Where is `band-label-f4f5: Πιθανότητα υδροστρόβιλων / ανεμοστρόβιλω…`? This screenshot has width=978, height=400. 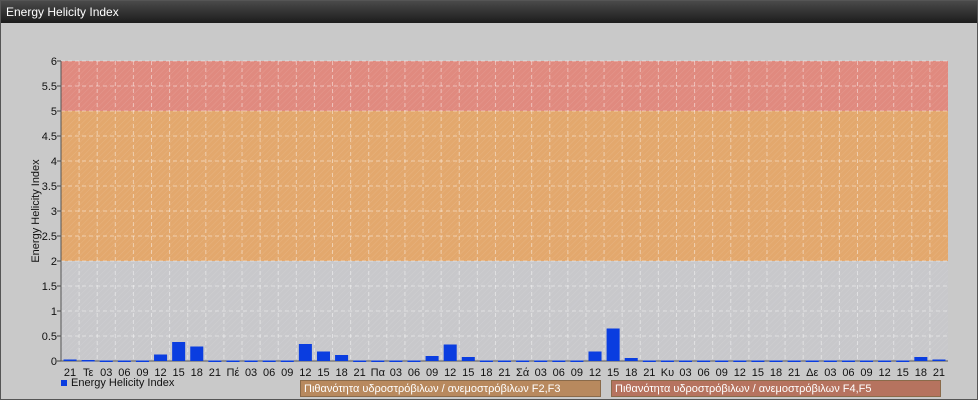
band-label-f4f5: Πιθανότητα υδροστρόβιλων / ανεμοστρόβιλω… is located at coordinates (776, 388).